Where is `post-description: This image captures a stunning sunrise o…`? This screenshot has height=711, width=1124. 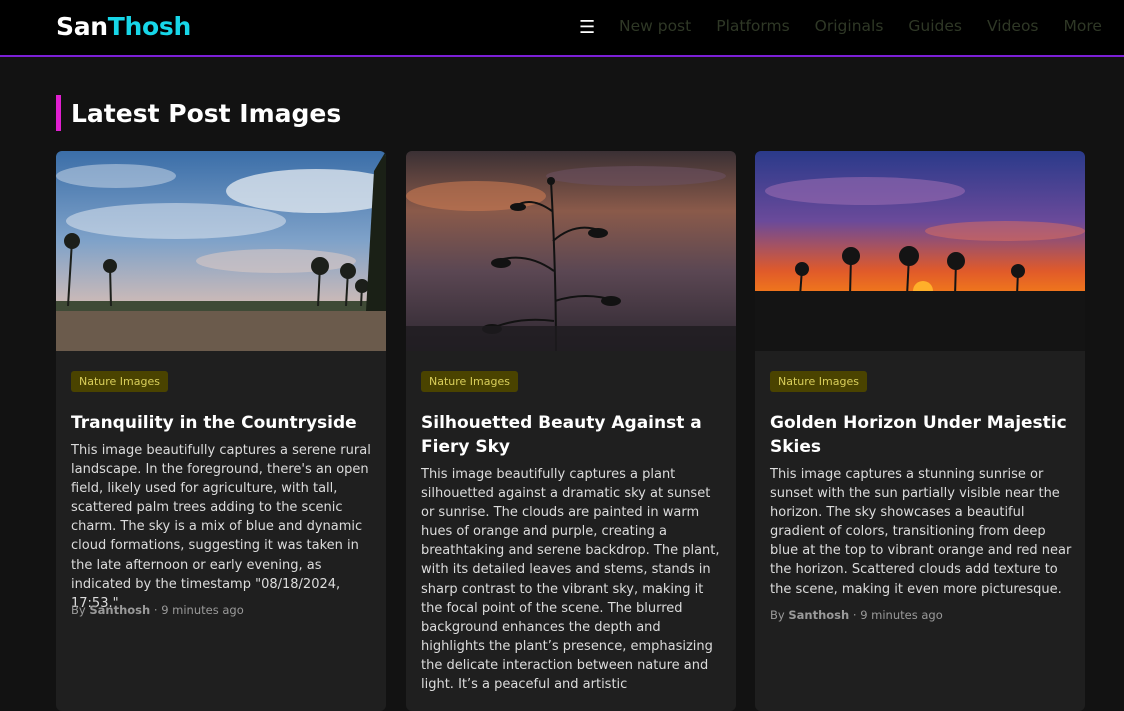
post-description: This image captures a stunning sunrise o… is located at coordinates (921, 532).